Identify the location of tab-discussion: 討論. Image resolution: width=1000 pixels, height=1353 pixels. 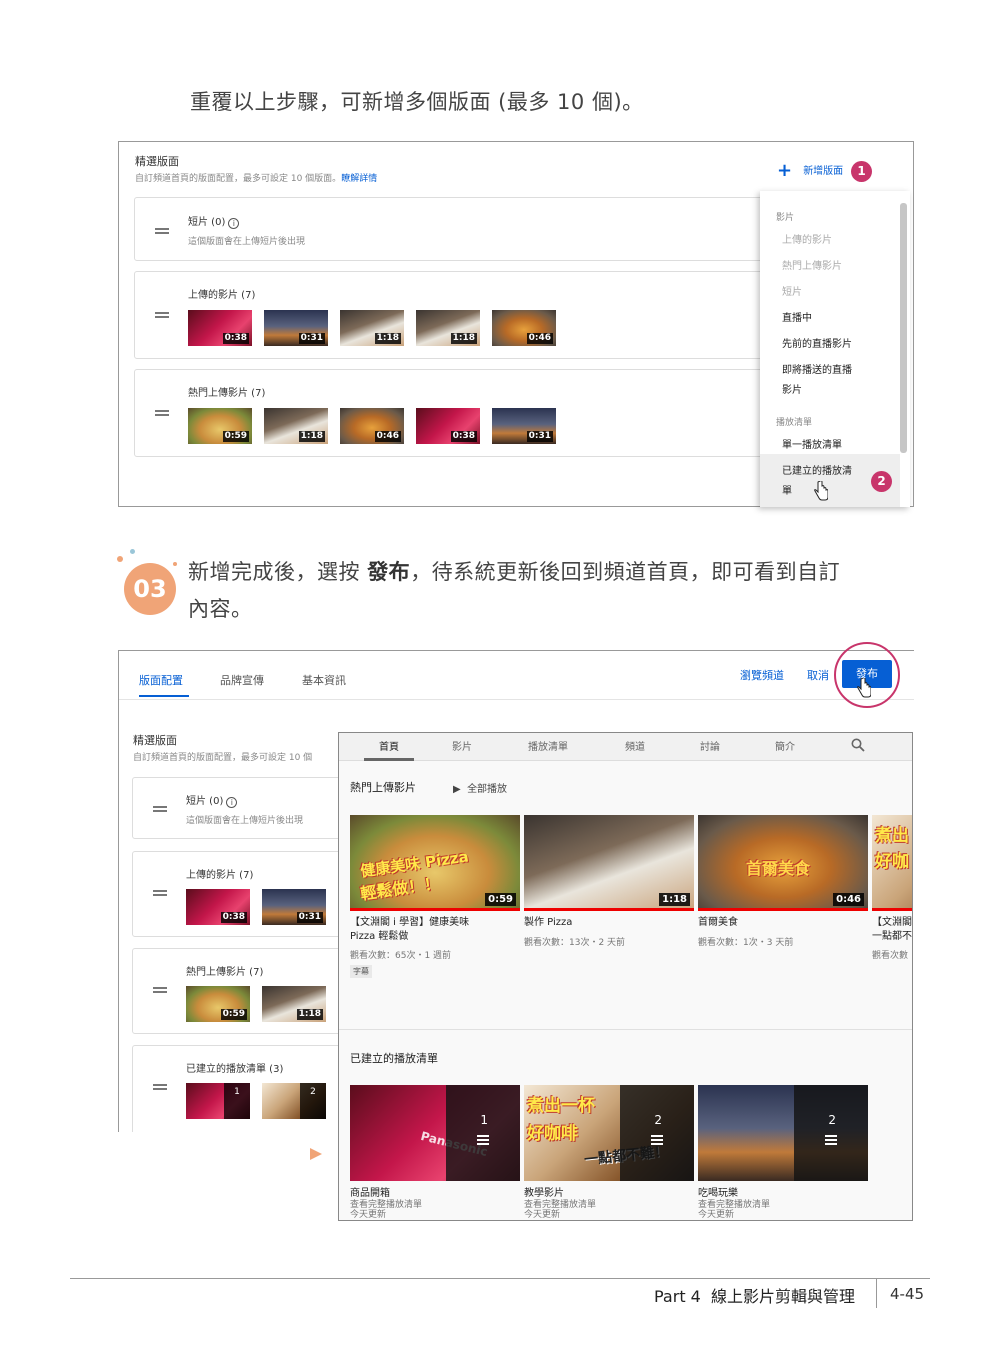
(710, 745).